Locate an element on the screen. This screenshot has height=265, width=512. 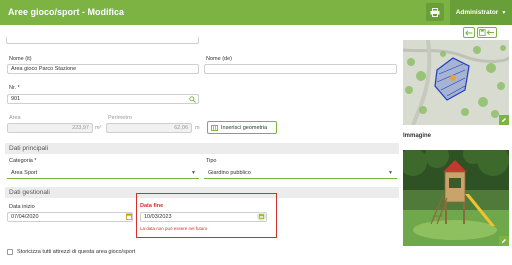
map-preview is located at coordinates (456, 82).